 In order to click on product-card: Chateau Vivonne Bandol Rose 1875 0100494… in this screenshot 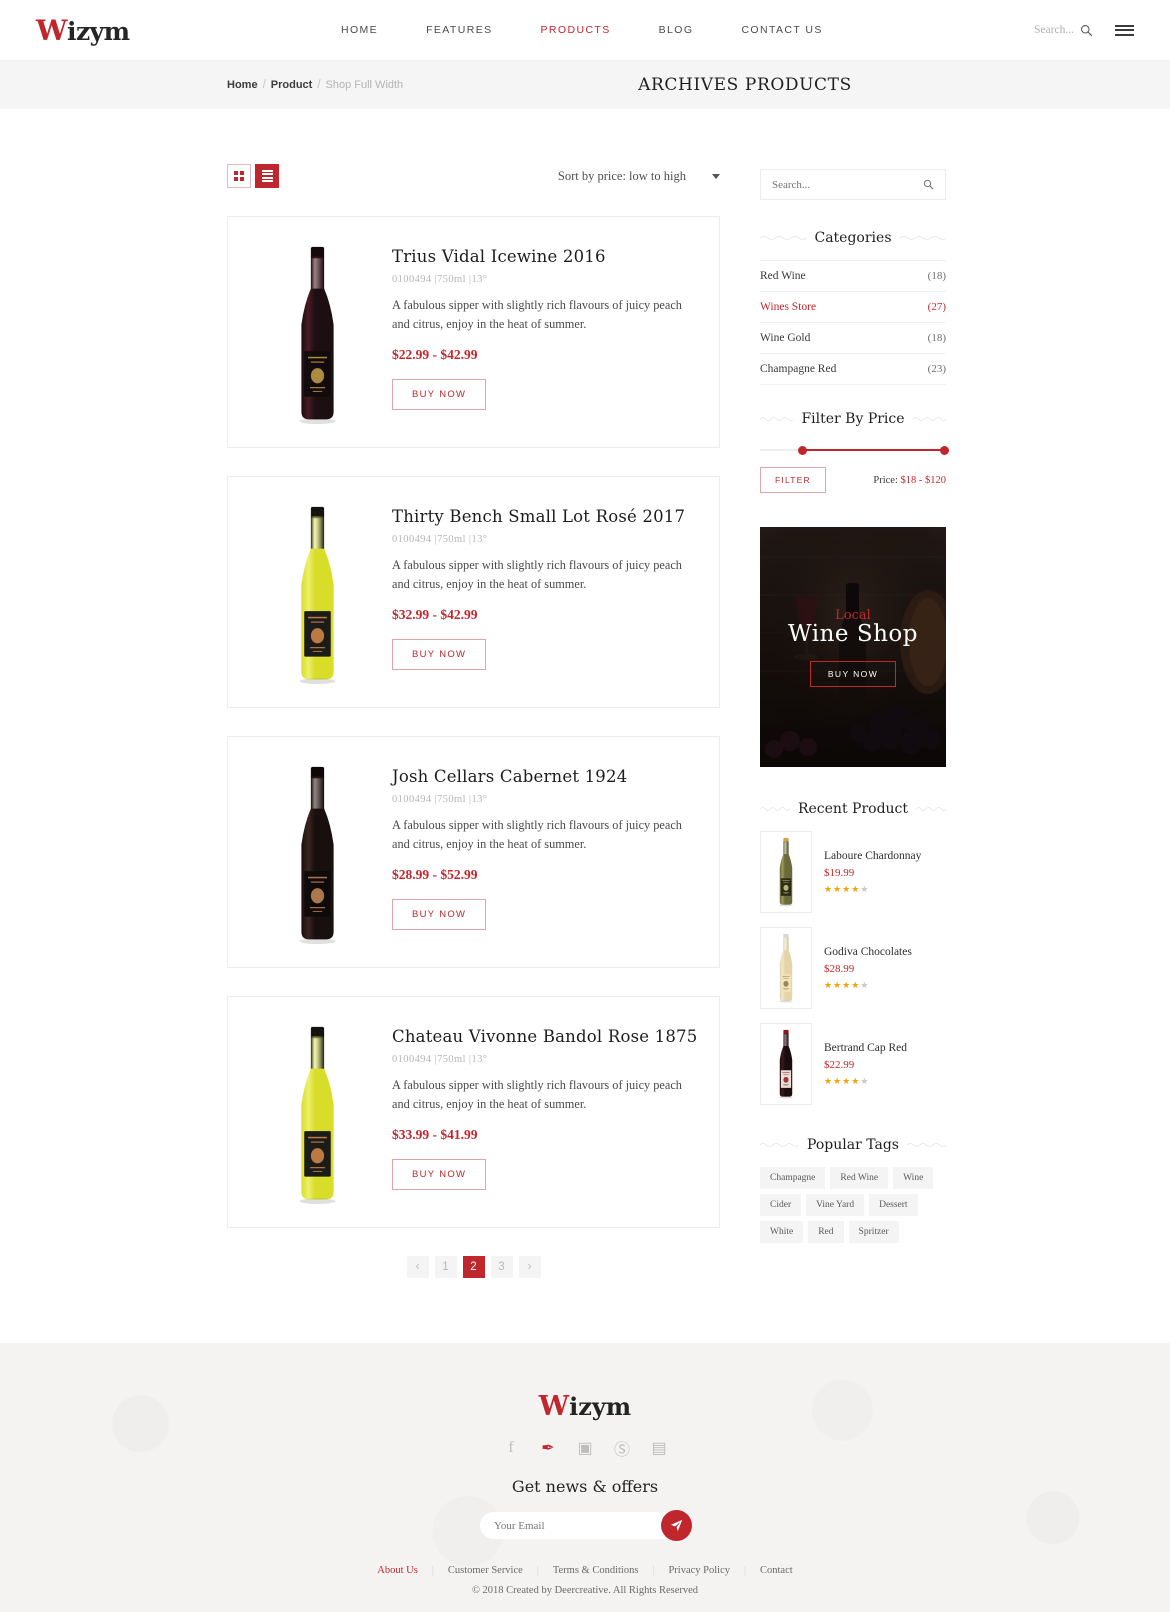, I will do `click(473, 1112)`.